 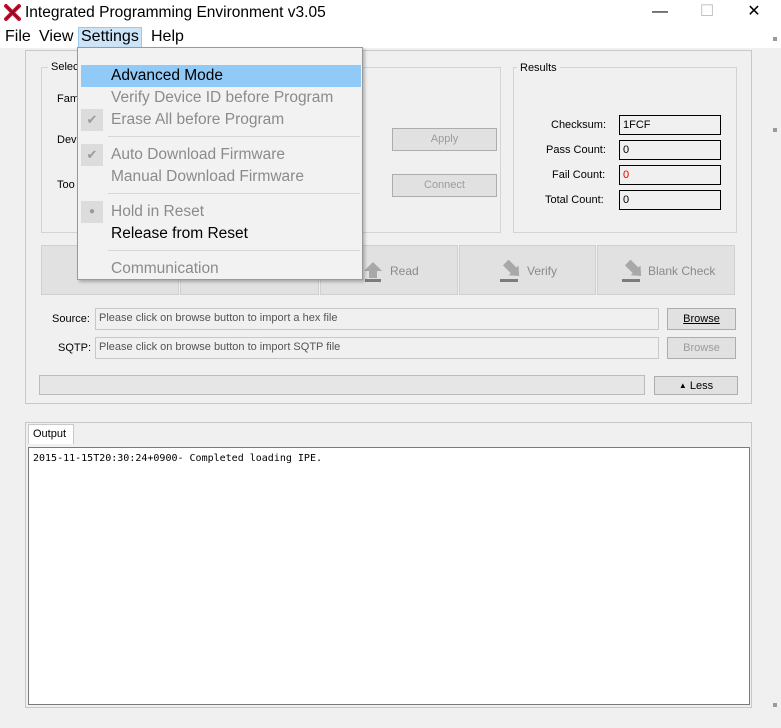 I want to click on progress-bar, so click(x=342, y=385).